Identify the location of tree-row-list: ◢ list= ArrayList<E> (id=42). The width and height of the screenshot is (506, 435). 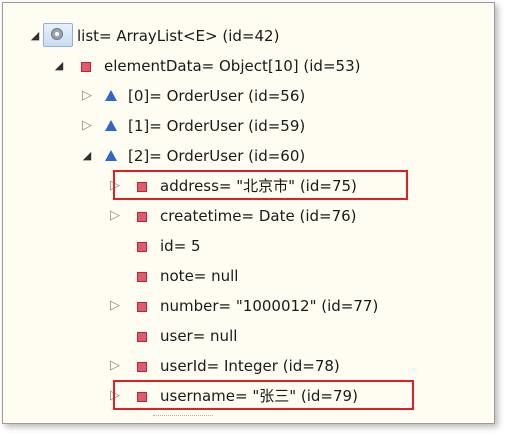
(248, 36).